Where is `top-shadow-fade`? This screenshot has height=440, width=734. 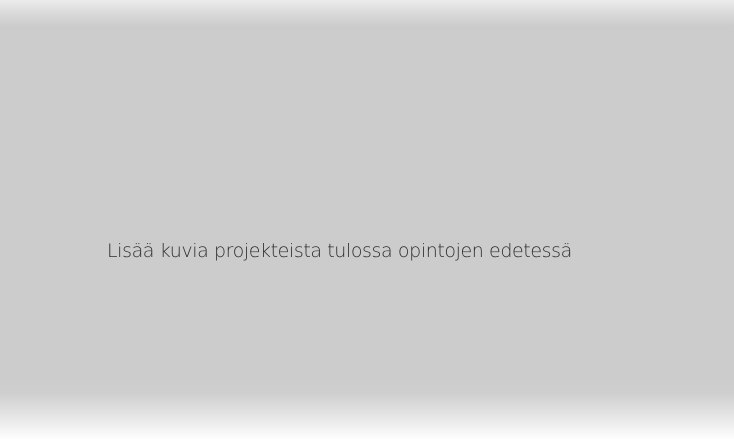
top-shadow-fade is located at coordinates (367, 13).